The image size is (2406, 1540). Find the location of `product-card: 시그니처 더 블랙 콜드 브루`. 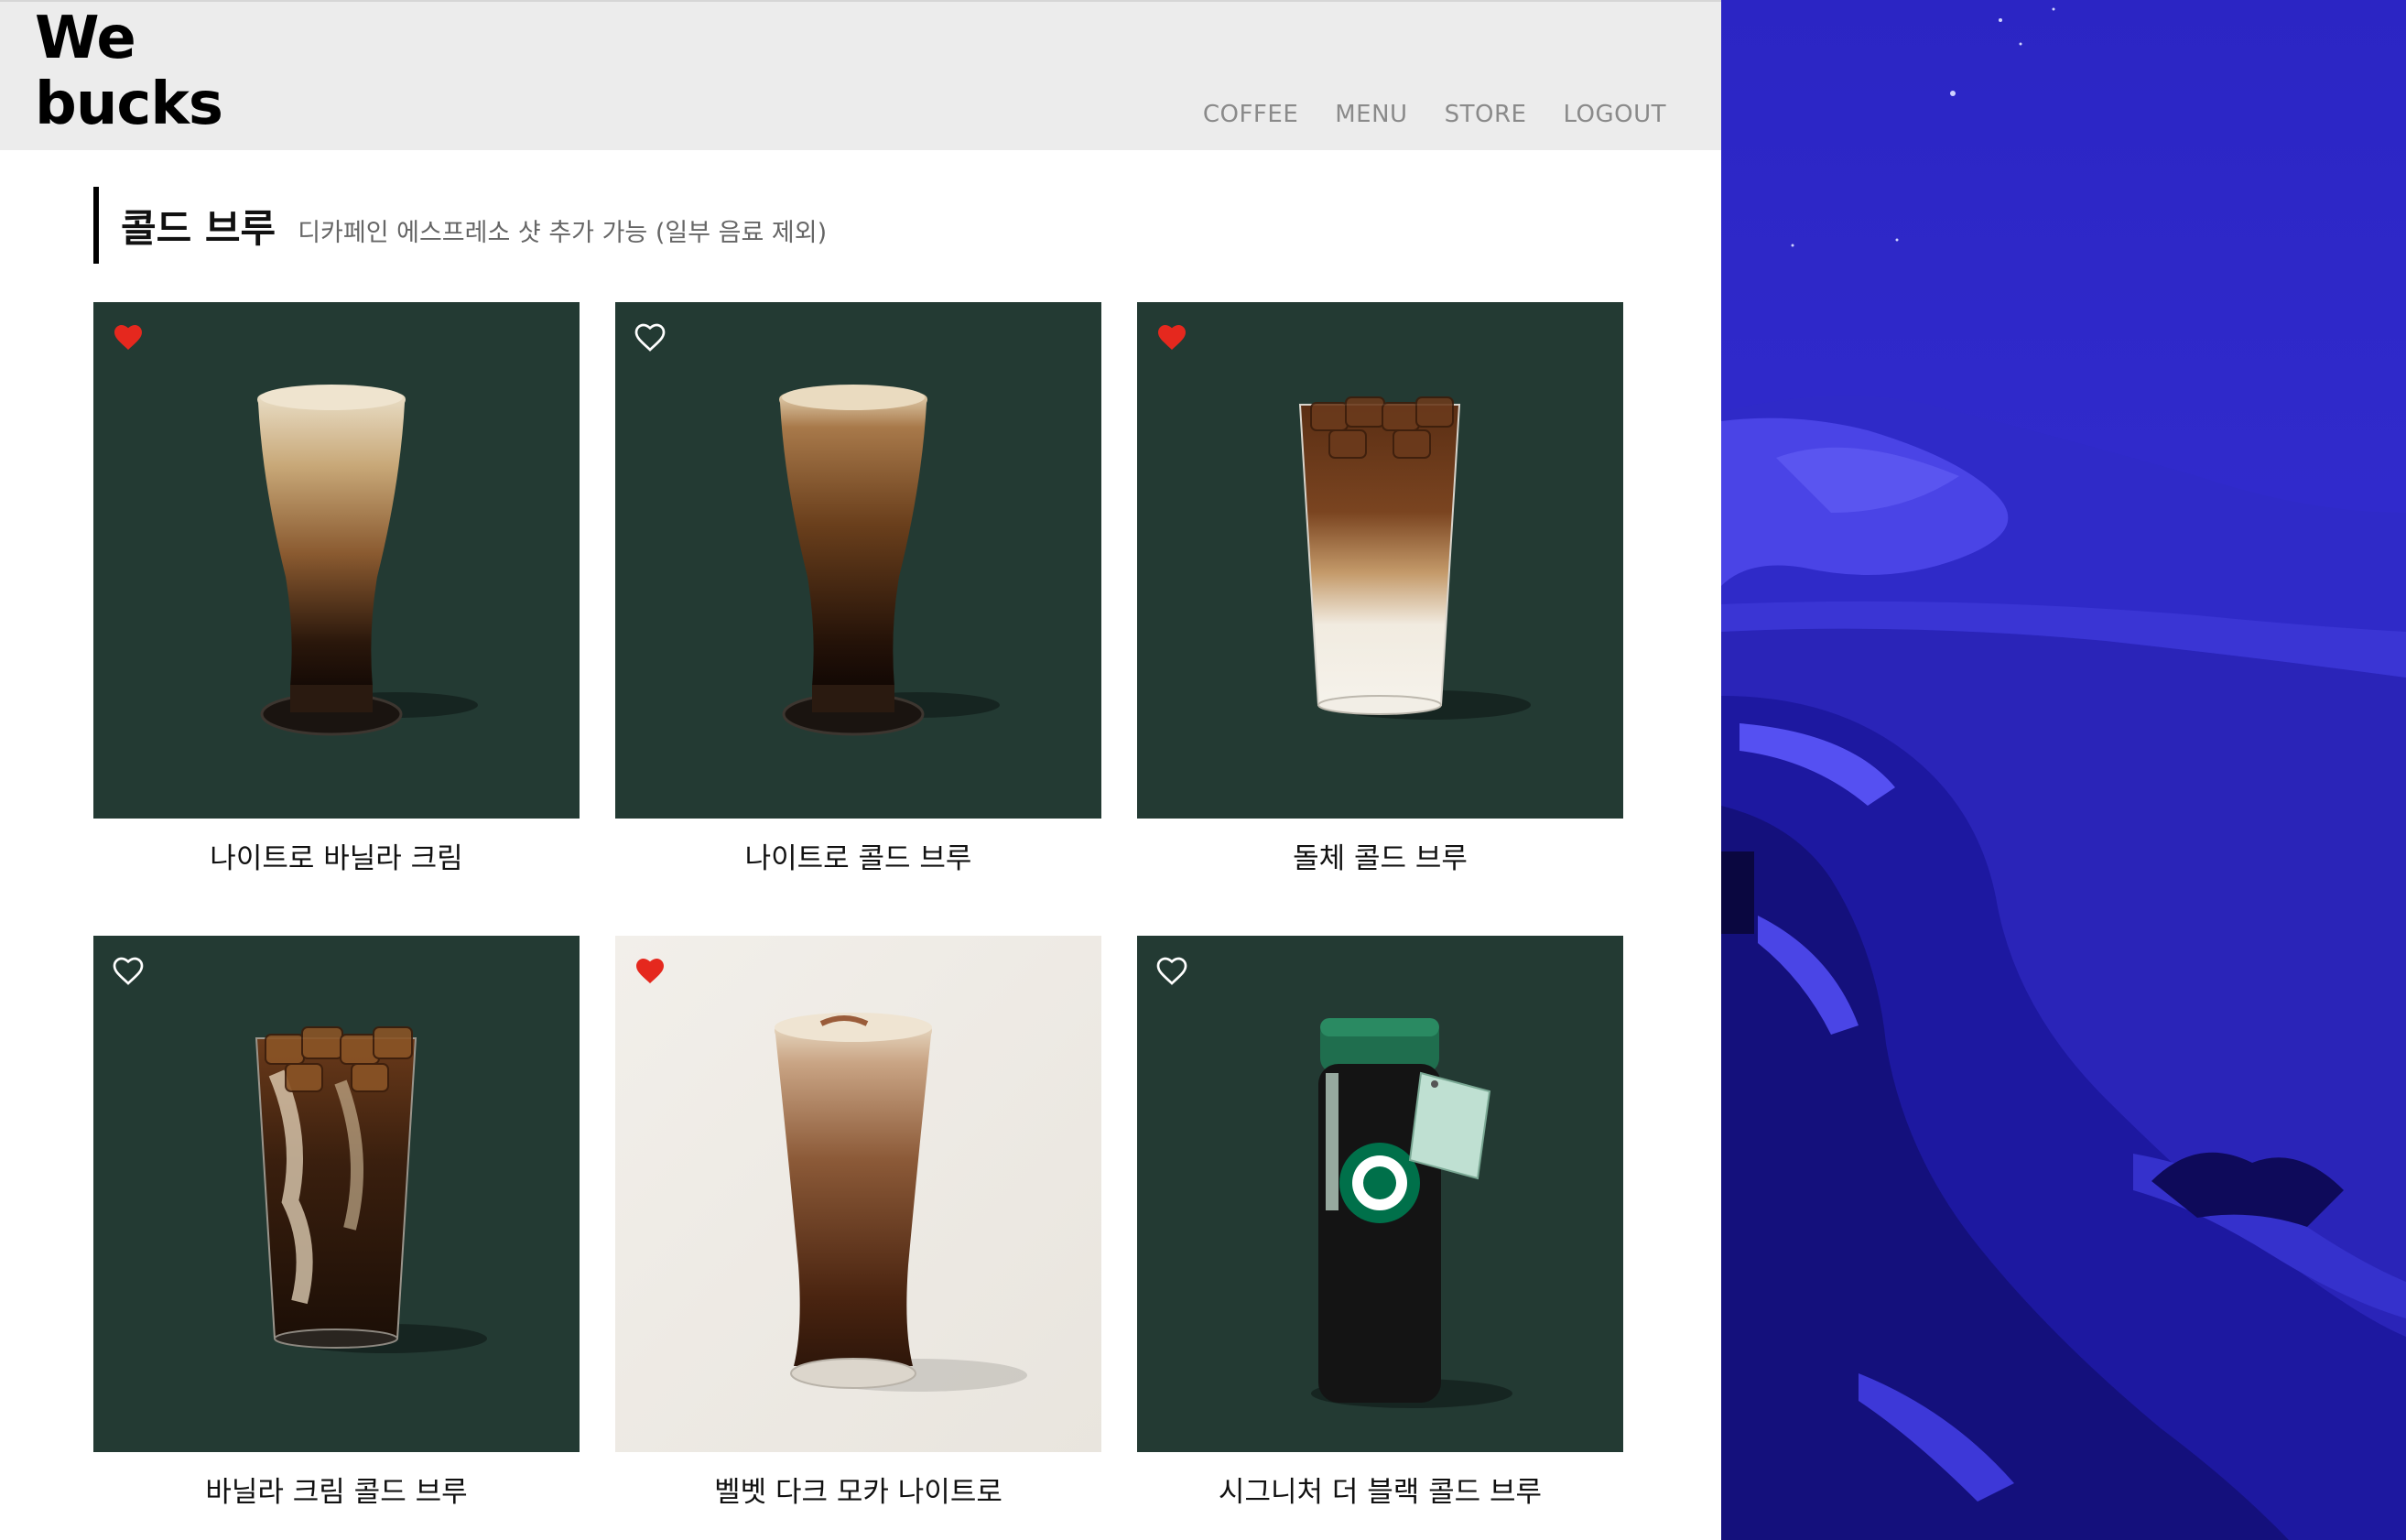

product-card: 시그니처 더 블랙 콜드 브루 is located at coordinates (1380, 1223).